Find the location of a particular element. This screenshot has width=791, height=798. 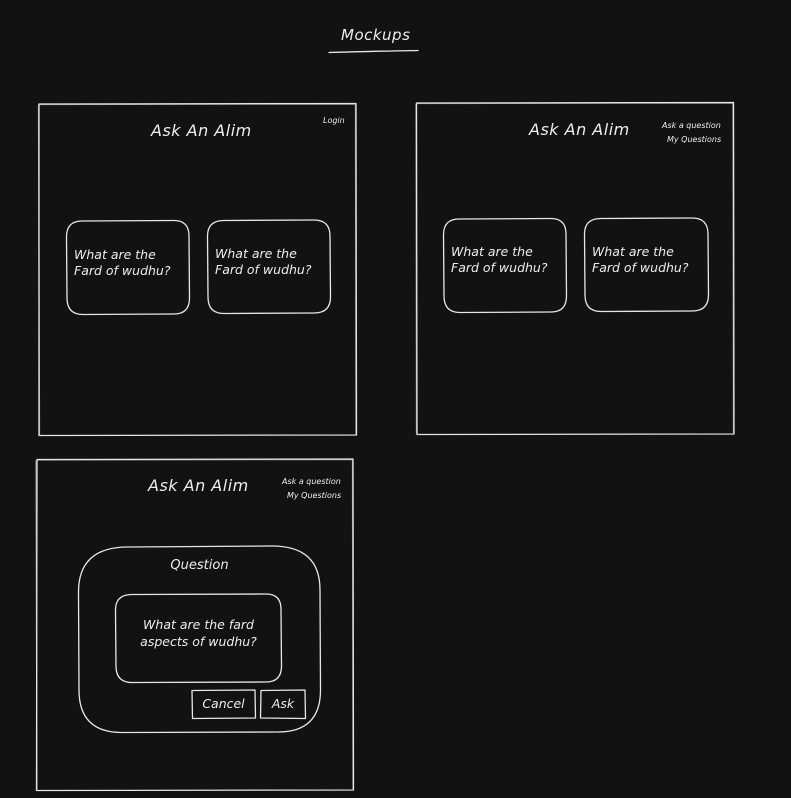

mockup1-app-title: Ask An Alim is located at coordinates (201, 130).